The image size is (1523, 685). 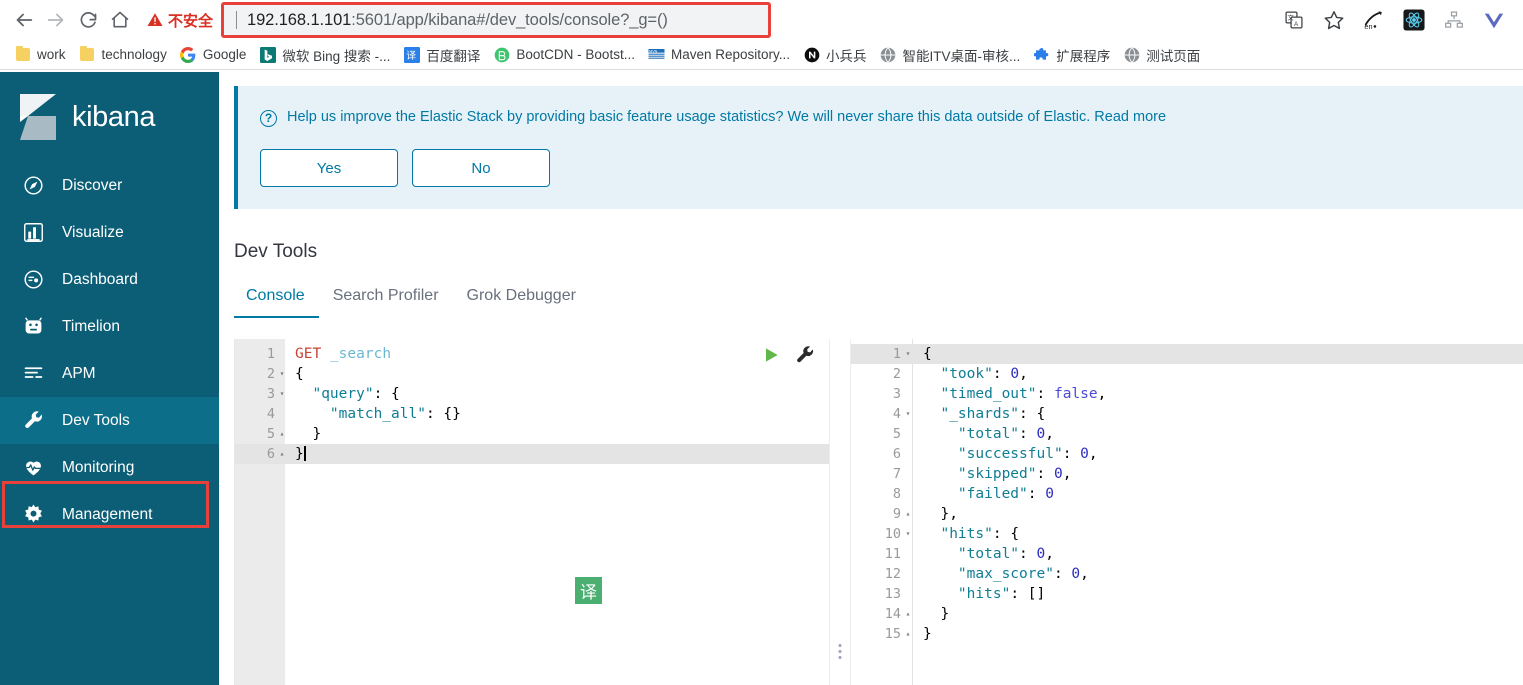 What do you see at coordinates (109, 326) in the screenshot?
I see `sidebar-item-timelion: Timelion` at bounding box center [109, 326].